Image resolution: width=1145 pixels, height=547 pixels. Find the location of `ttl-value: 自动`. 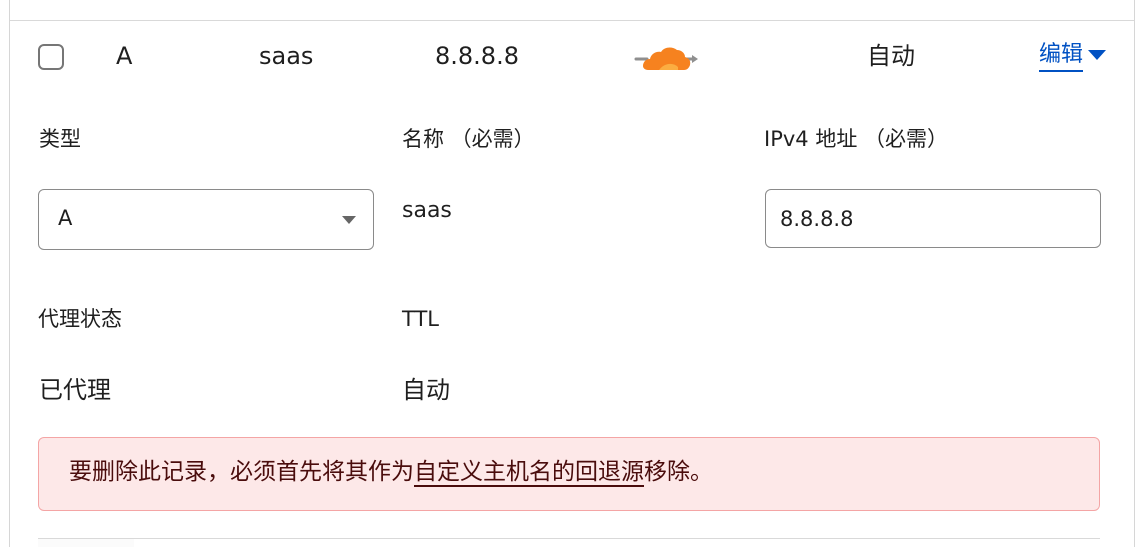

ttl-value: 自动 is located at coordinates (426, 390).